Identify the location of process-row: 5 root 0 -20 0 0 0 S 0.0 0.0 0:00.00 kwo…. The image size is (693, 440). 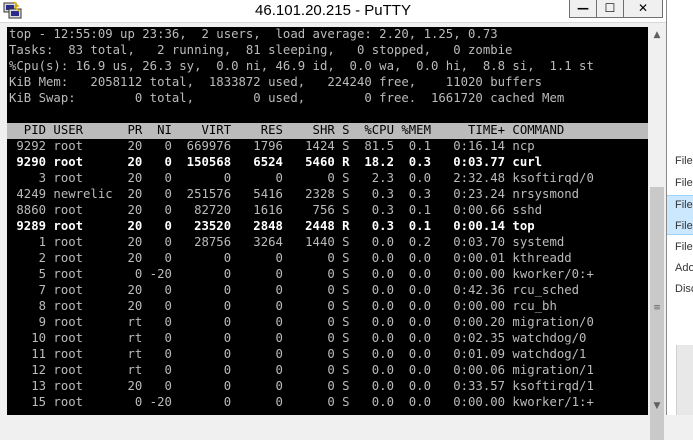
(301, 274).